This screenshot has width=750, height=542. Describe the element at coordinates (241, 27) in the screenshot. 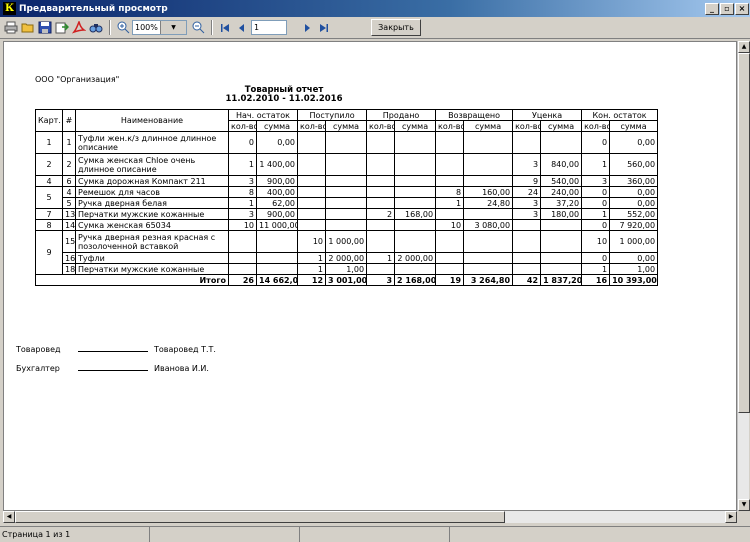

I see `prev-page-icon` at that location.